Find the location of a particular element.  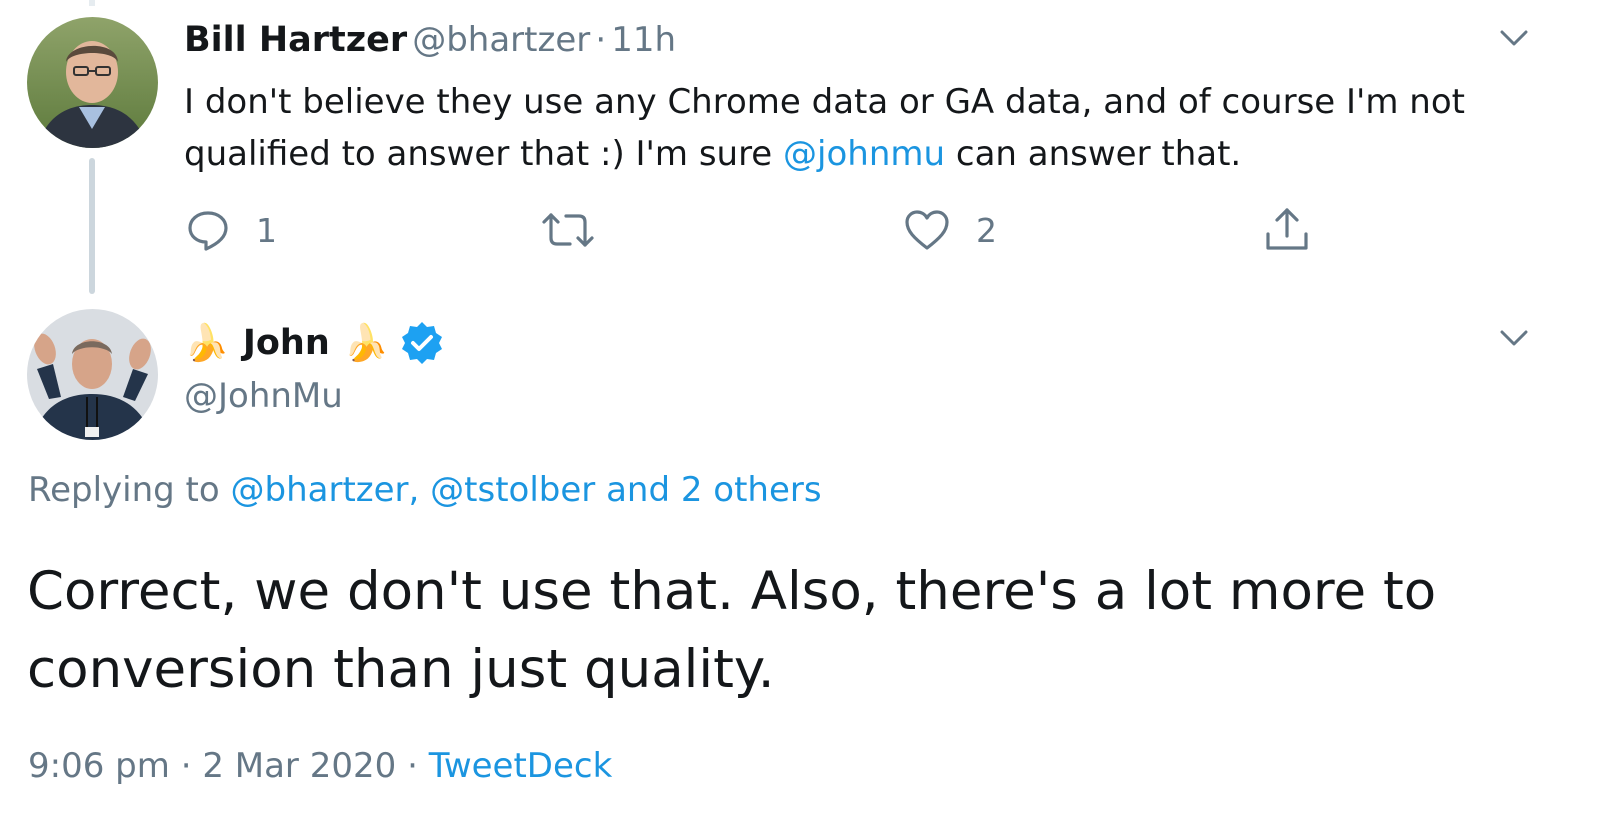

parent-tweet-menu is located at coordinates (1514, 40).